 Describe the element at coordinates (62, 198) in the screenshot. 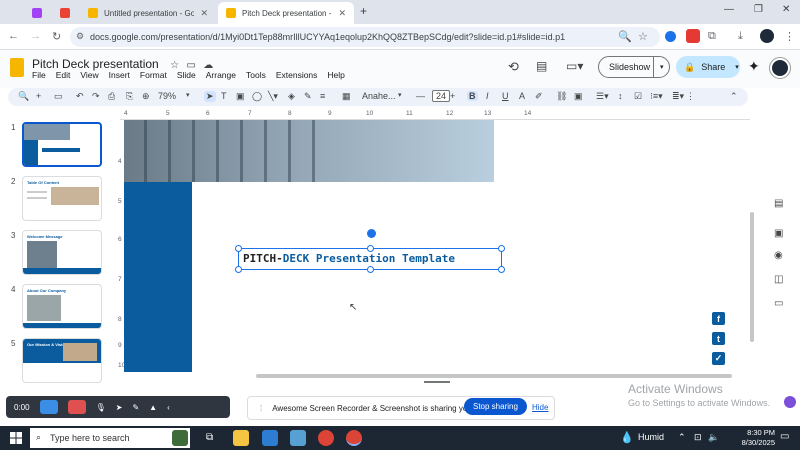

I see `slide-thumbnail-2: Table Of Content` at that location.